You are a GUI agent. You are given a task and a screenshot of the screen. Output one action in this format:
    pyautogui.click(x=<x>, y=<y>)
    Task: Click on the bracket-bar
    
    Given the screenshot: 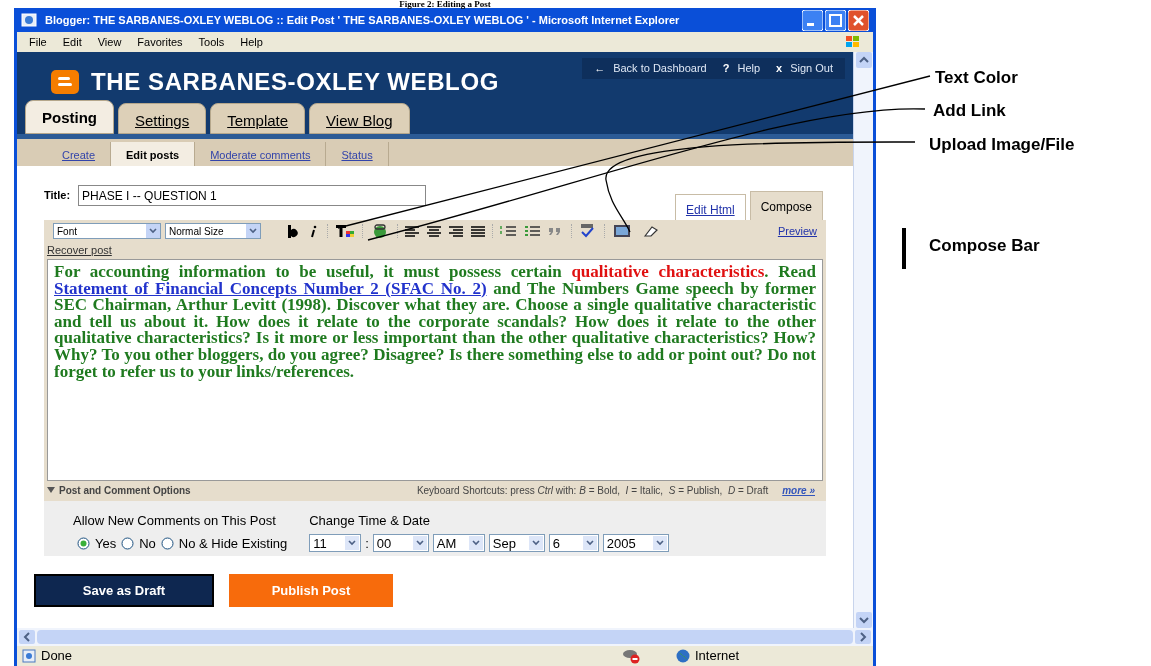 What is the action you would take?
    pyautogui.click(x=904, y=248)
    